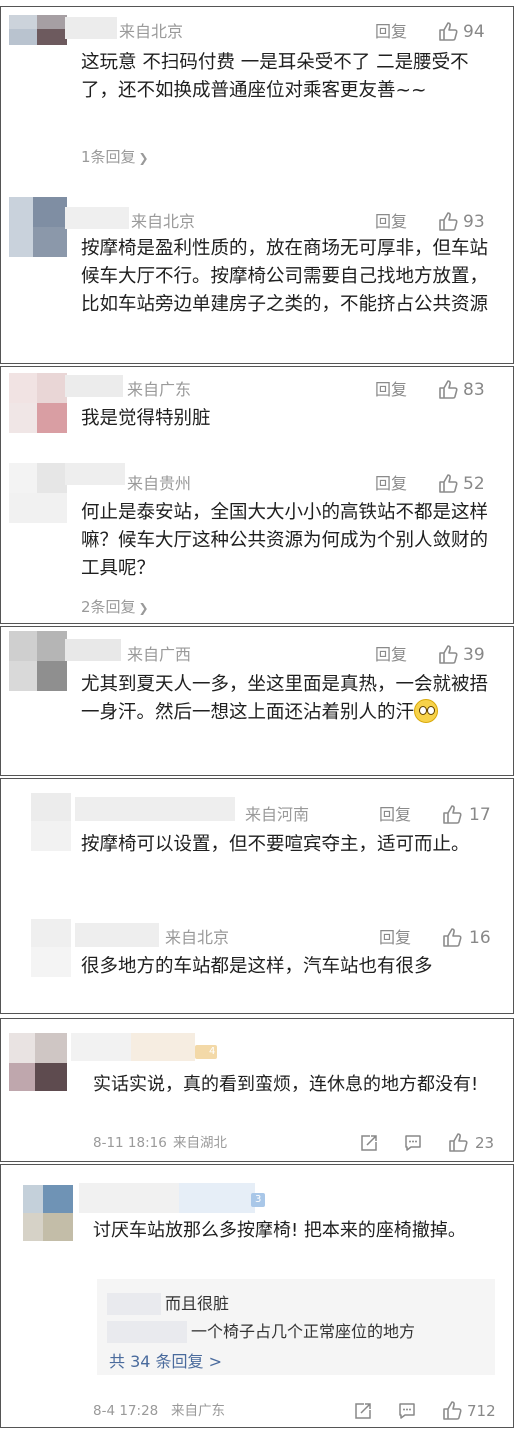  Describe the element at coordinates (275, 844) in the screenshot. I see `comment-text: 按摩椅可以设置，但不要喧宾夺主，适可而止。` at that location.